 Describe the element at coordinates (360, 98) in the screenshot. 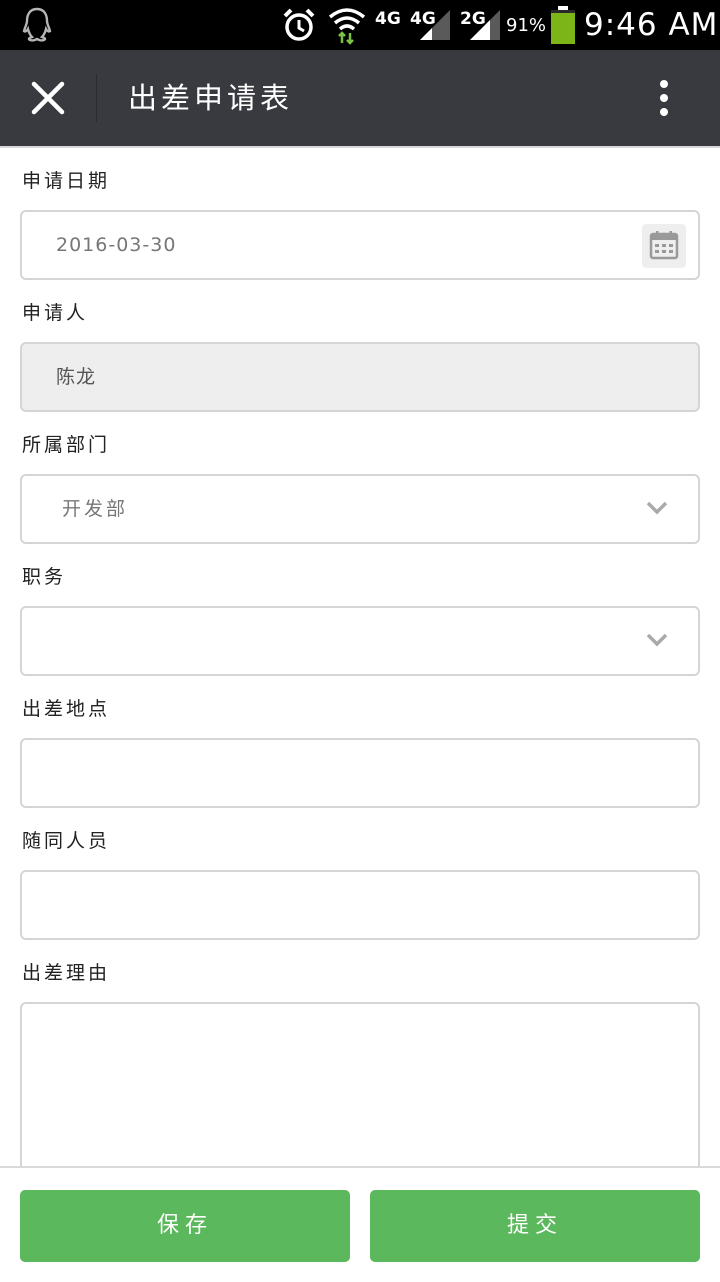

I see `app-bar: 出差申请表` at that location.